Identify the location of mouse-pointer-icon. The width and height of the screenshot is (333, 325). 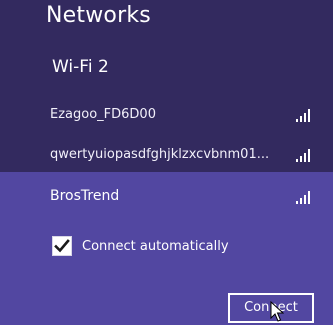
(277, 311).